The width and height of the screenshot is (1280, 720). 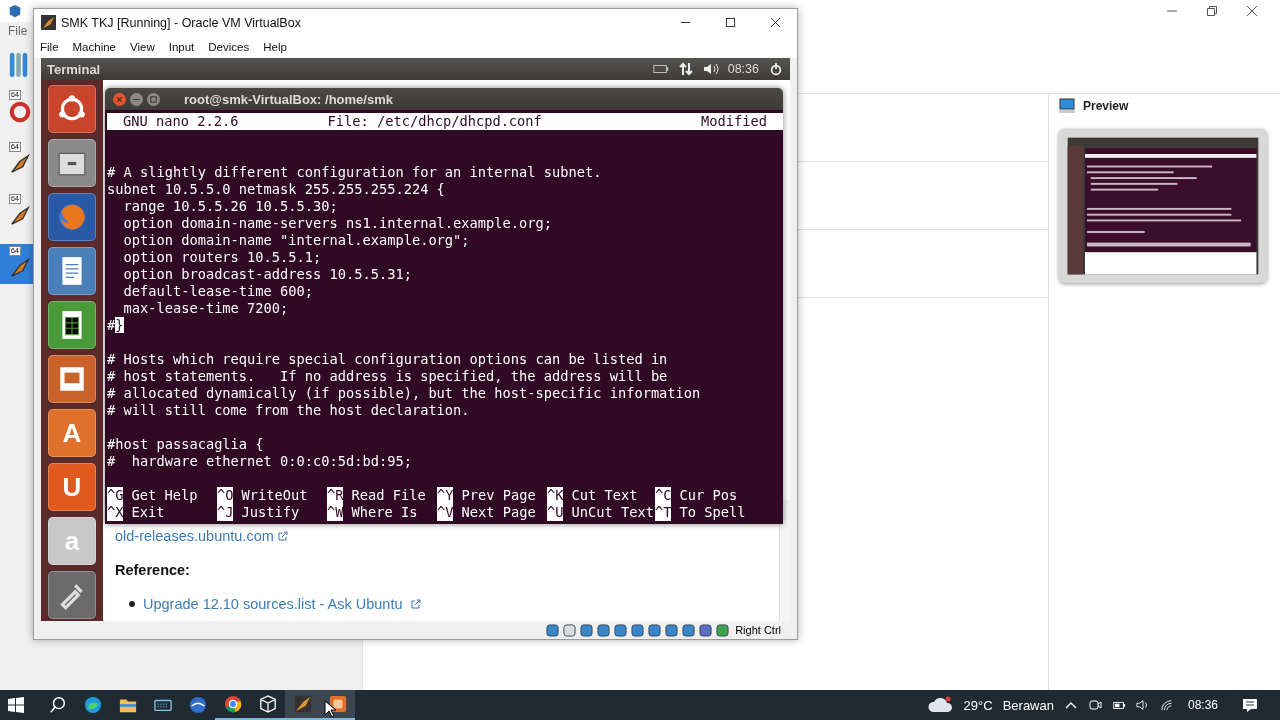 What do you see at coordinates (978, 705) in the screenshot?
I see `temperature: 29°C` at bounding box center [978, 705].